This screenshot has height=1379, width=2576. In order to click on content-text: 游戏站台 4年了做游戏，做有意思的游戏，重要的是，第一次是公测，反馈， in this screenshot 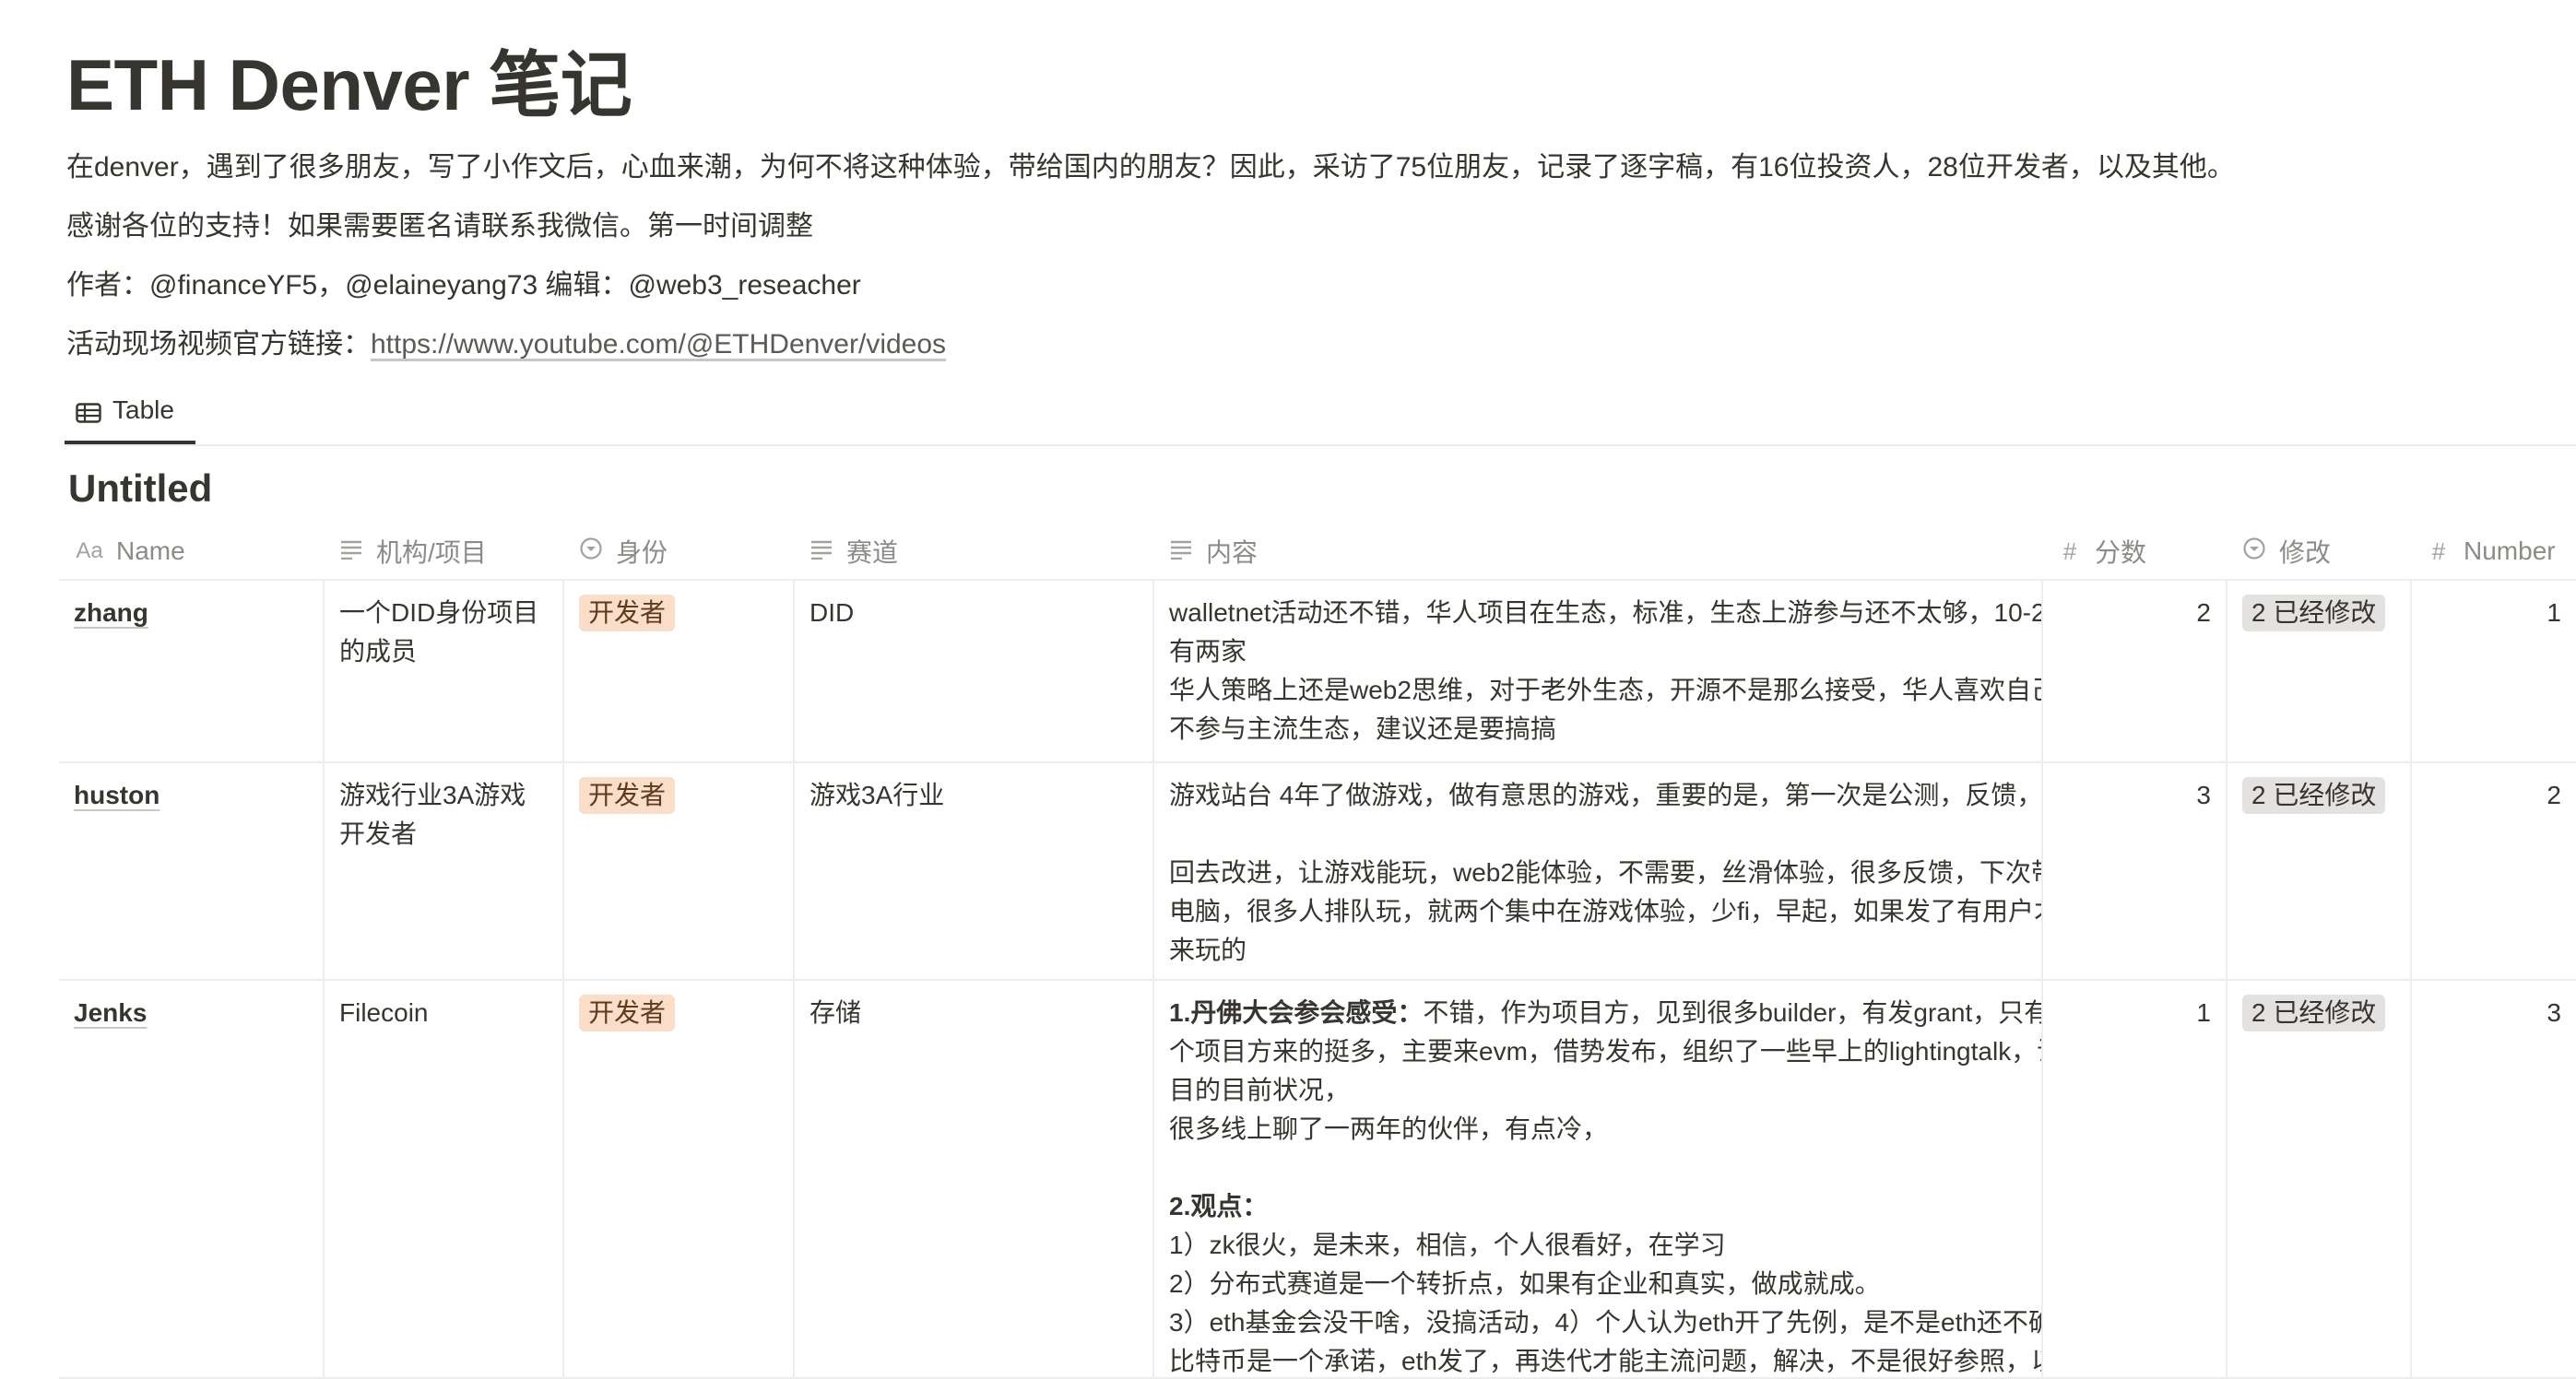, I will do `click(1605, 795)`.